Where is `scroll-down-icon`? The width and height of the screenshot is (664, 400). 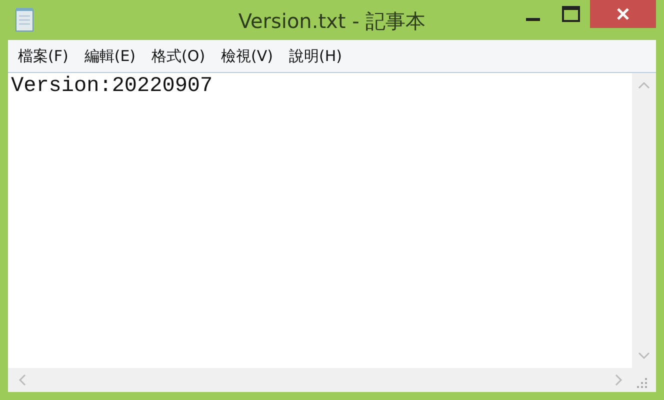 scroll-down-icon is located at coordinates (644, 356).